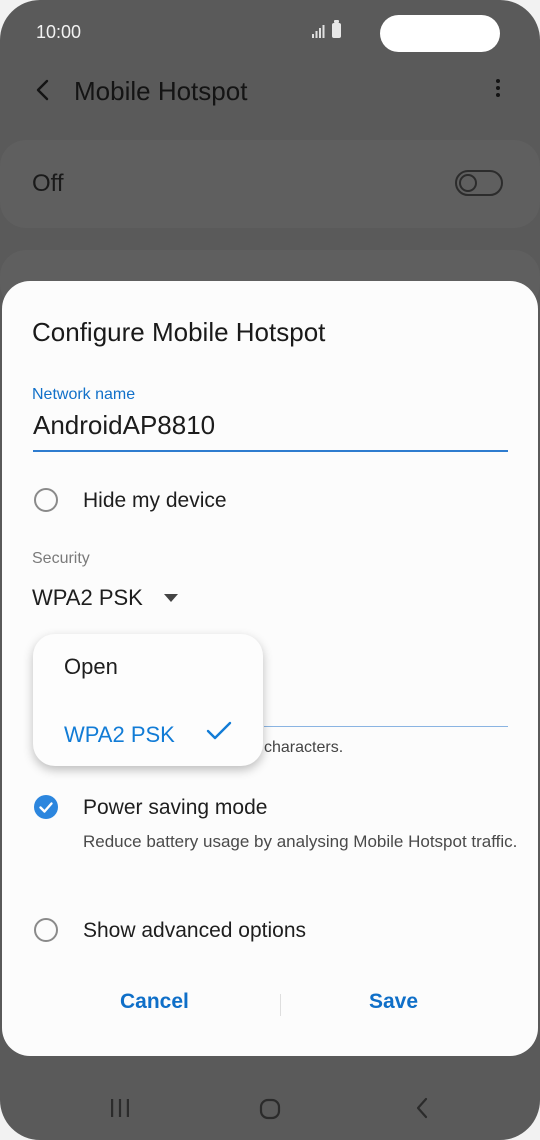 The image size is (540, 1140). What do you see at coordinates (46, 807) in the screenshot?
I see `power-saving-checkbox` at bounding box center [46, 807].